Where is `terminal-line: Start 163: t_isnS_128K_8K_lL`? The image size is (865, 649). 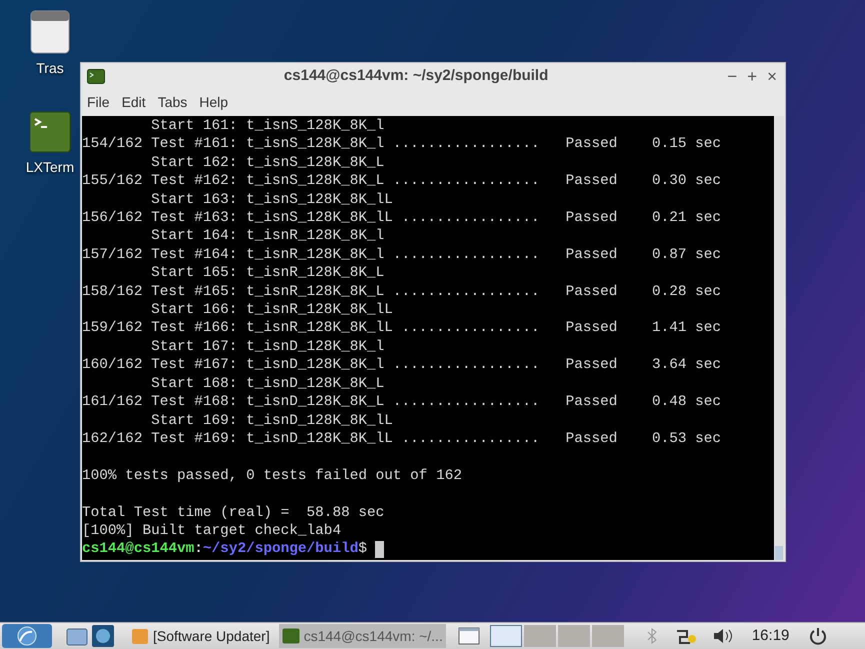
terminal-line: Start 163: t_isnS_128K_8K_lL is located at coordinates (272, 200).